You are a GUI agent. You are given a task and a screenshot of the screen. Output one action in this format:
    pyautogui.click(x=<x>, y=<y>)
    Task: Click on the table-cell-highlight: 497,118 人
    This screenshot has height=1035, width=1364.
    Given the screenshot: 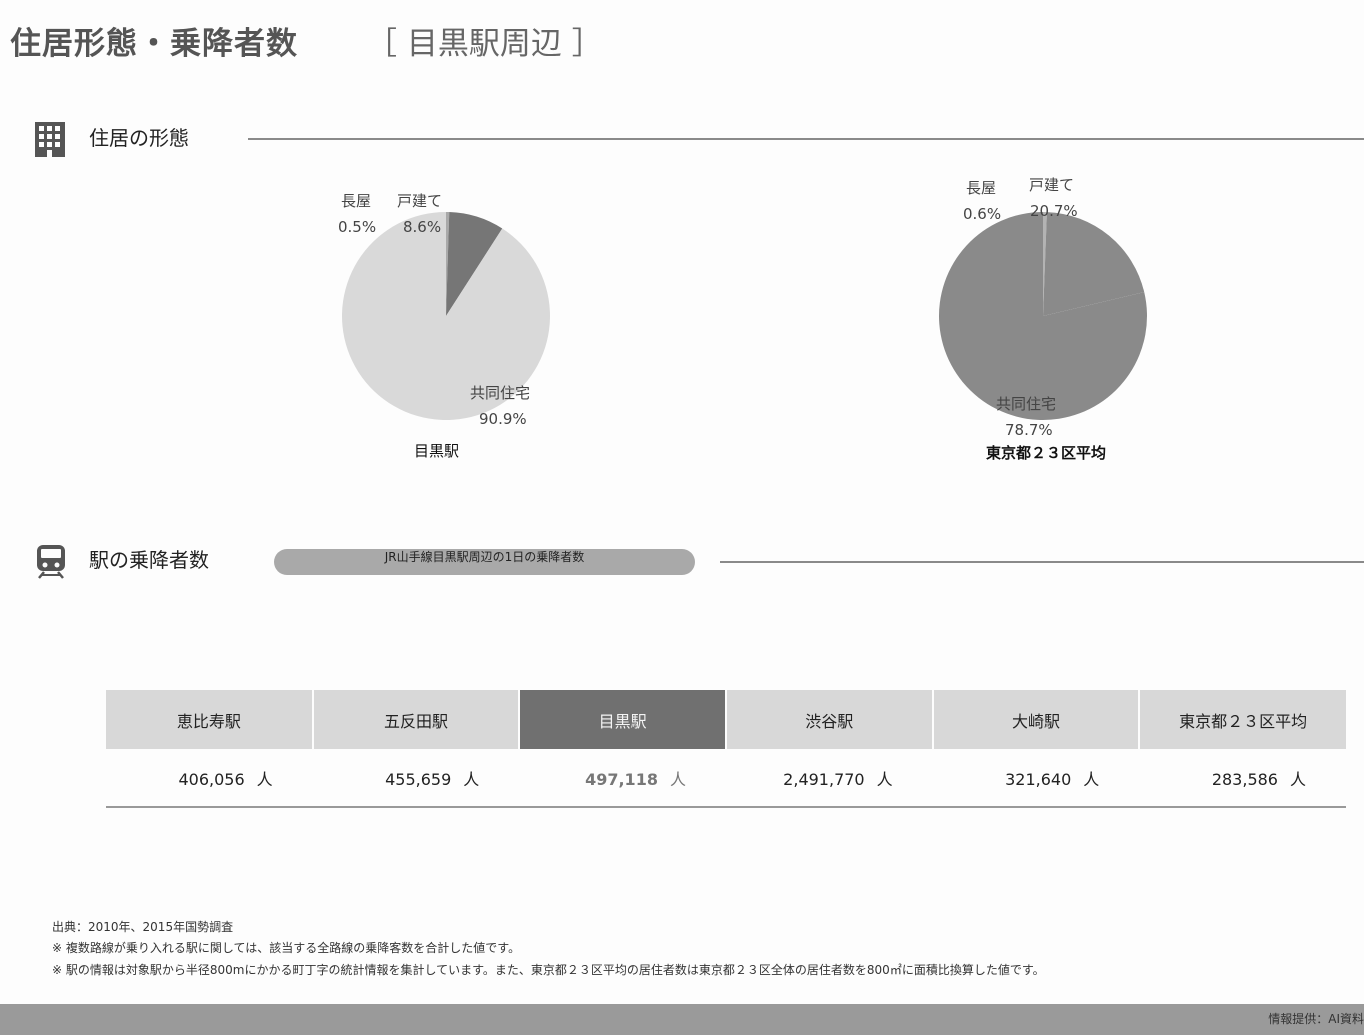 What is the action you would take?
    pyautogui.click(x=622, y=778)
    